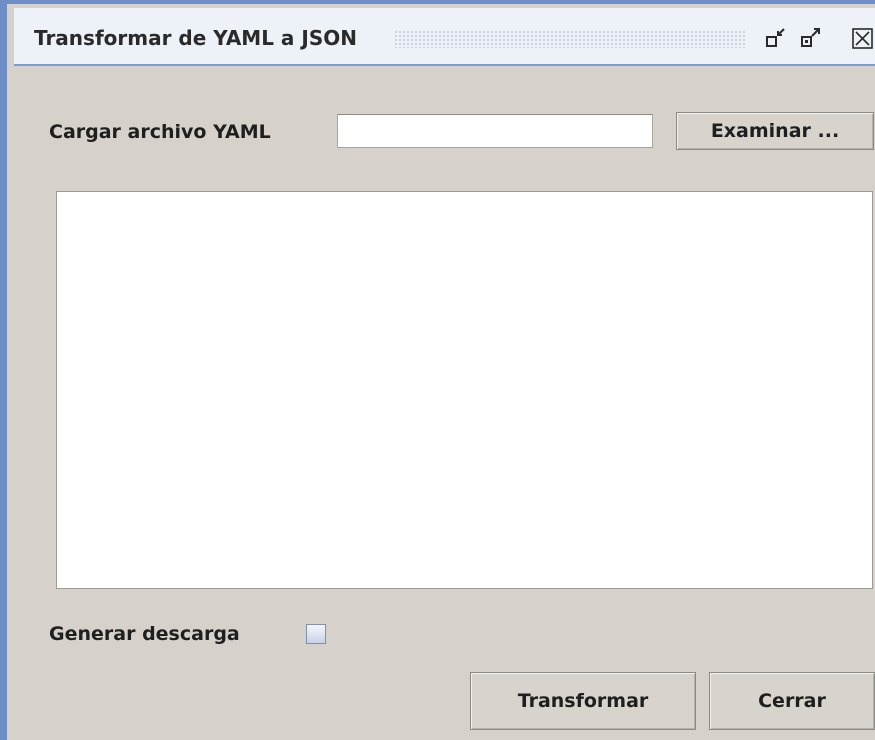 The width and height of the screenshot is (875, 740). Describe the element at coordinates (160, 132) in the screenshot. I see `yaml-file-label: Cargar archivo YAML` at that location.